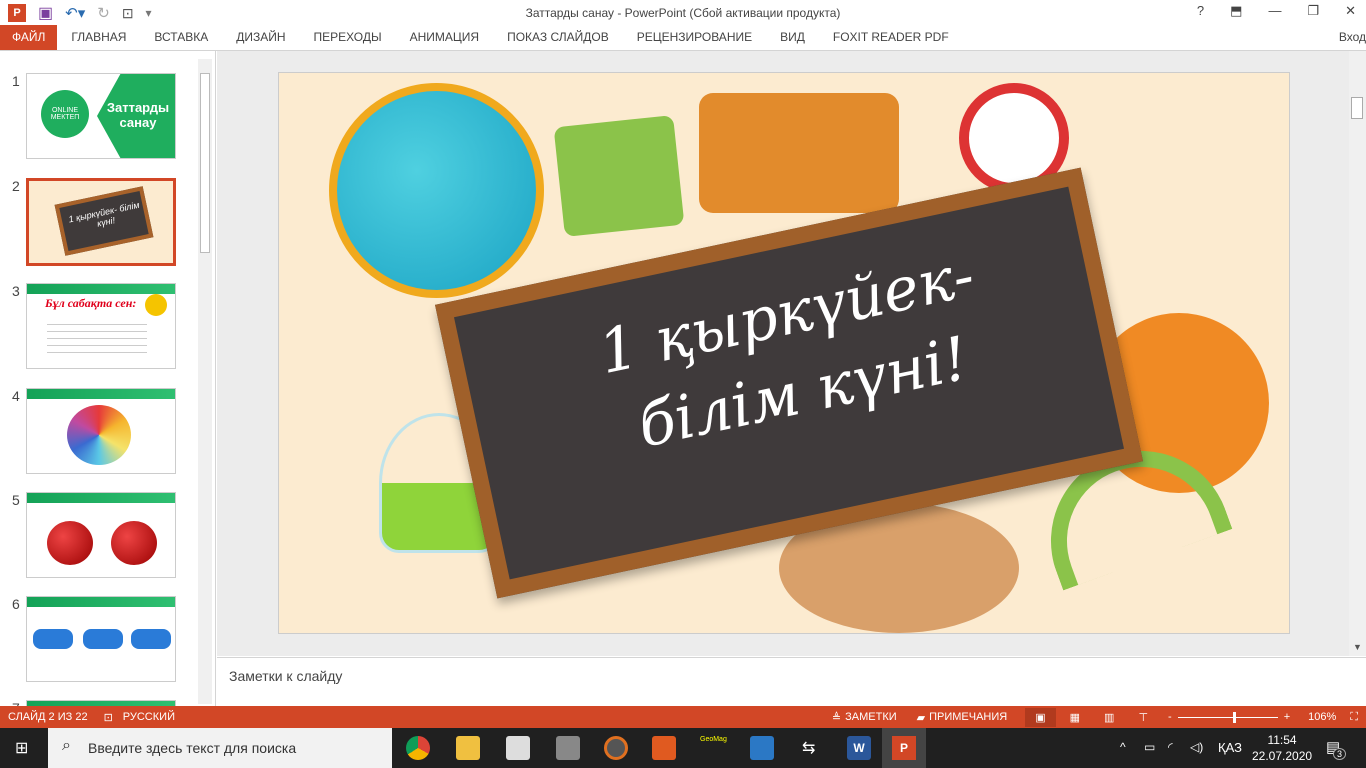  Describe the element at coordinates (418, 748) in the screenshot. I see `chrome-icon` at that location.